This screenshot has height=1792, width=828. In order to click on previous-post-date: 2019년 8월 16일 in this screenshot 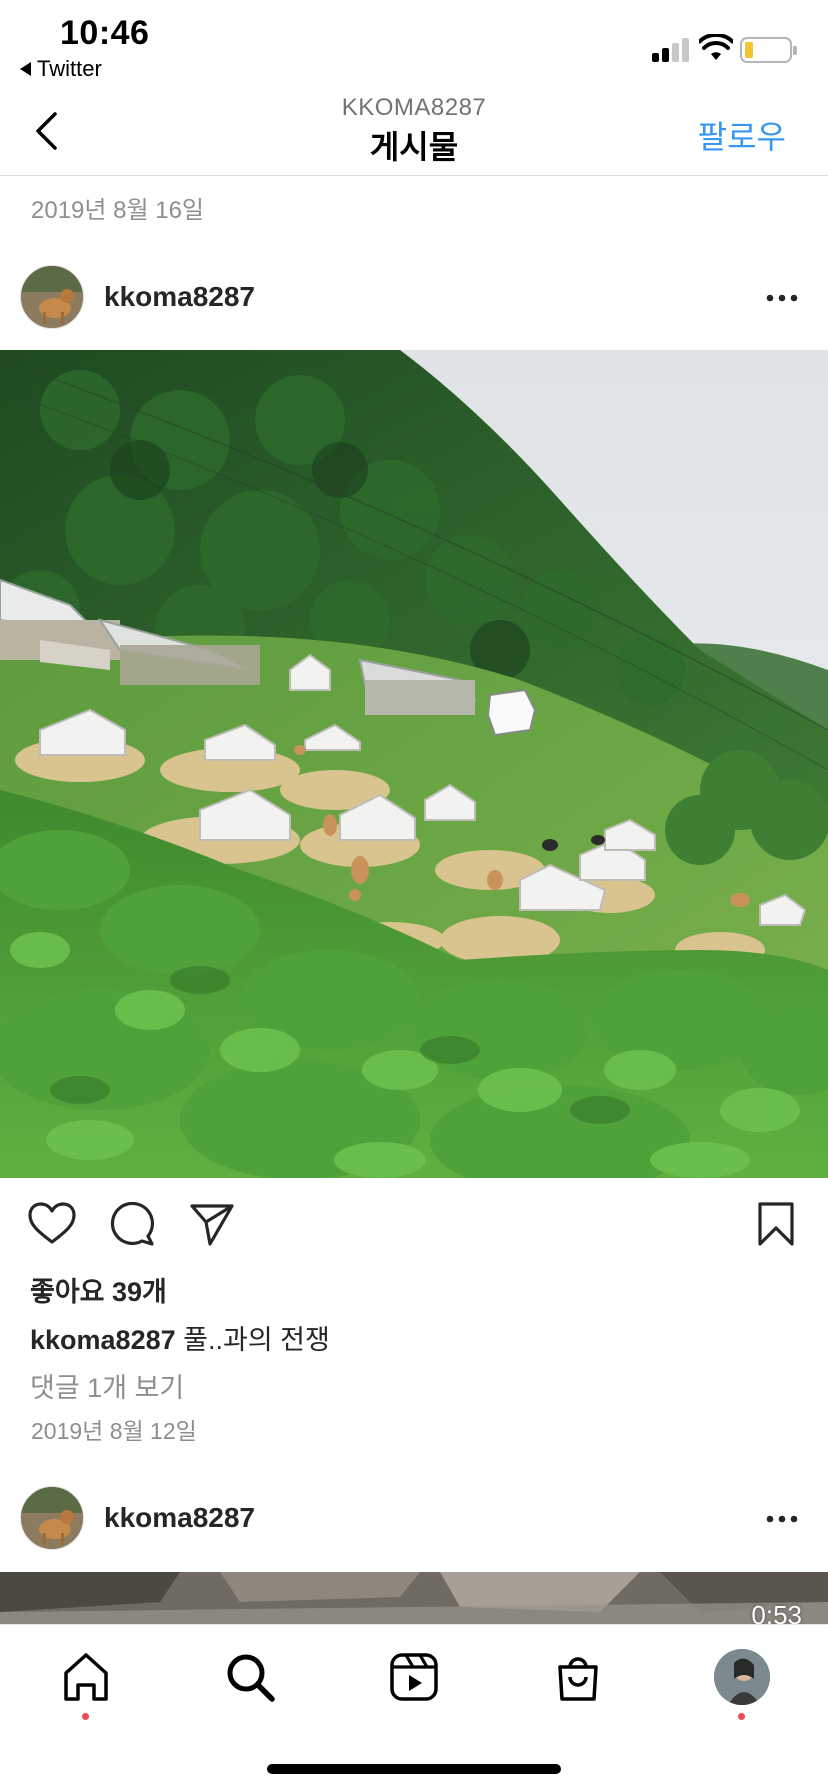, I will do `click(118, 210)`.